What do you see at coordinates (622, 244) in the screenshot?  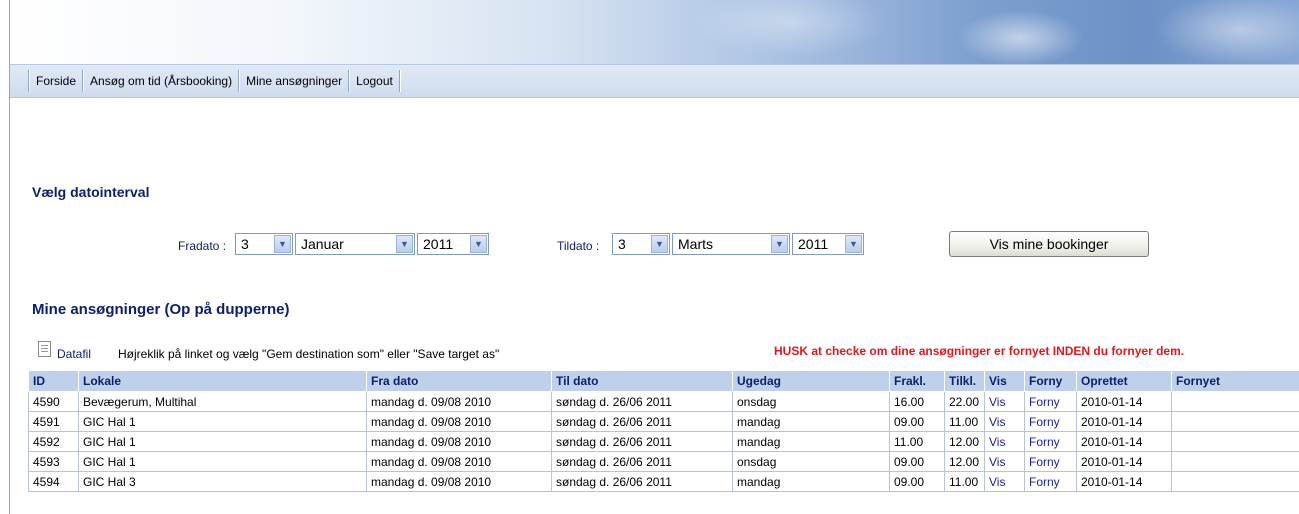 I see `to-day-value: 3` at bounding box center [622, 244].